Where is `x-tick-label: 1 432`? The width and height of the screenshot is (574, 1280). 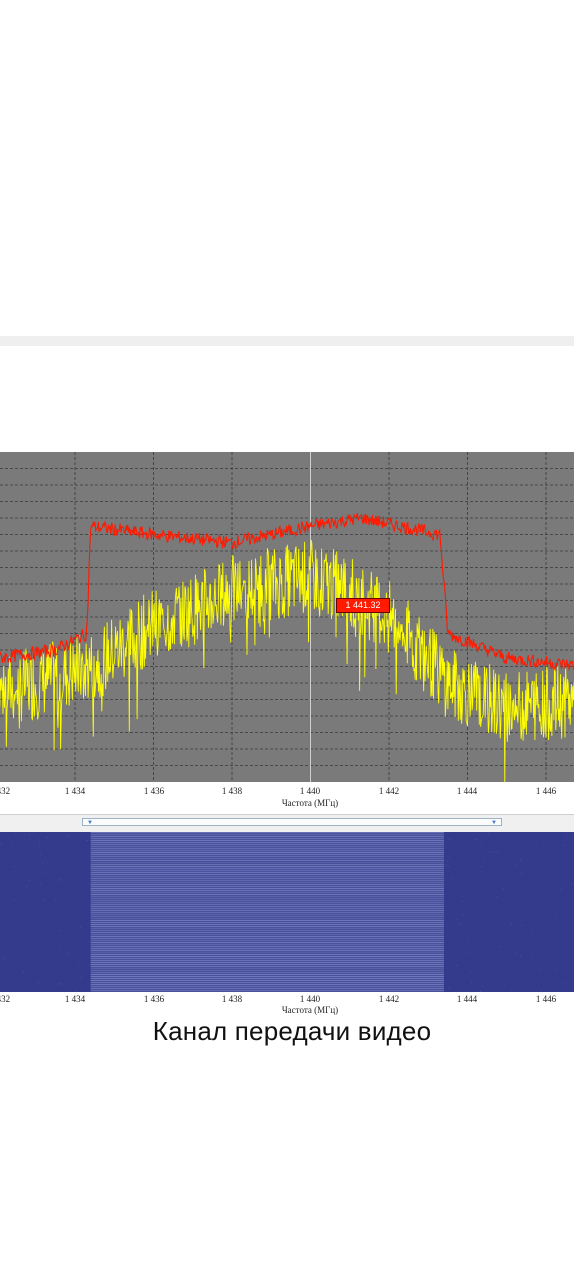 x-tick-label: 1 432 is located at coordinates (5, 791).